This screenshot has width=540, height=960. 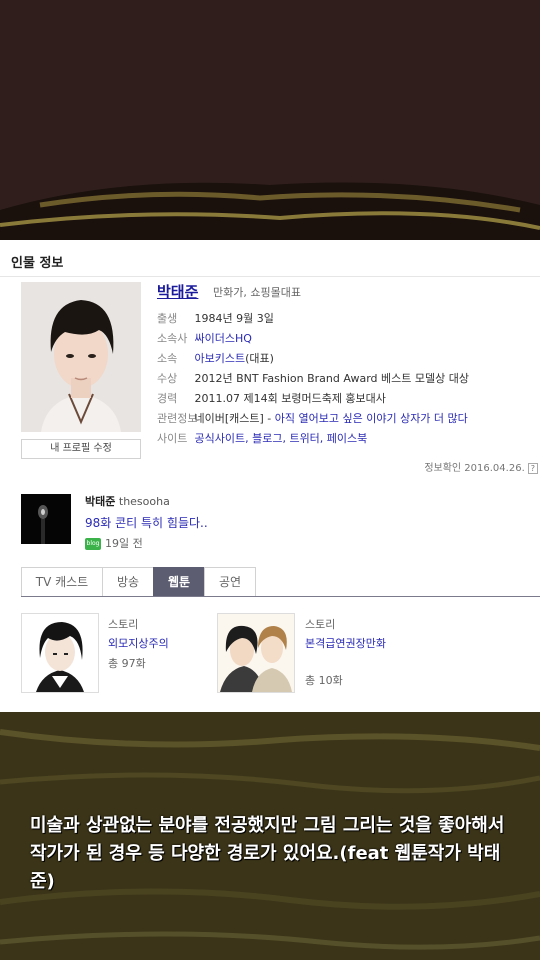 I want to click on info-label: 수상, so click(x=167, y=378).